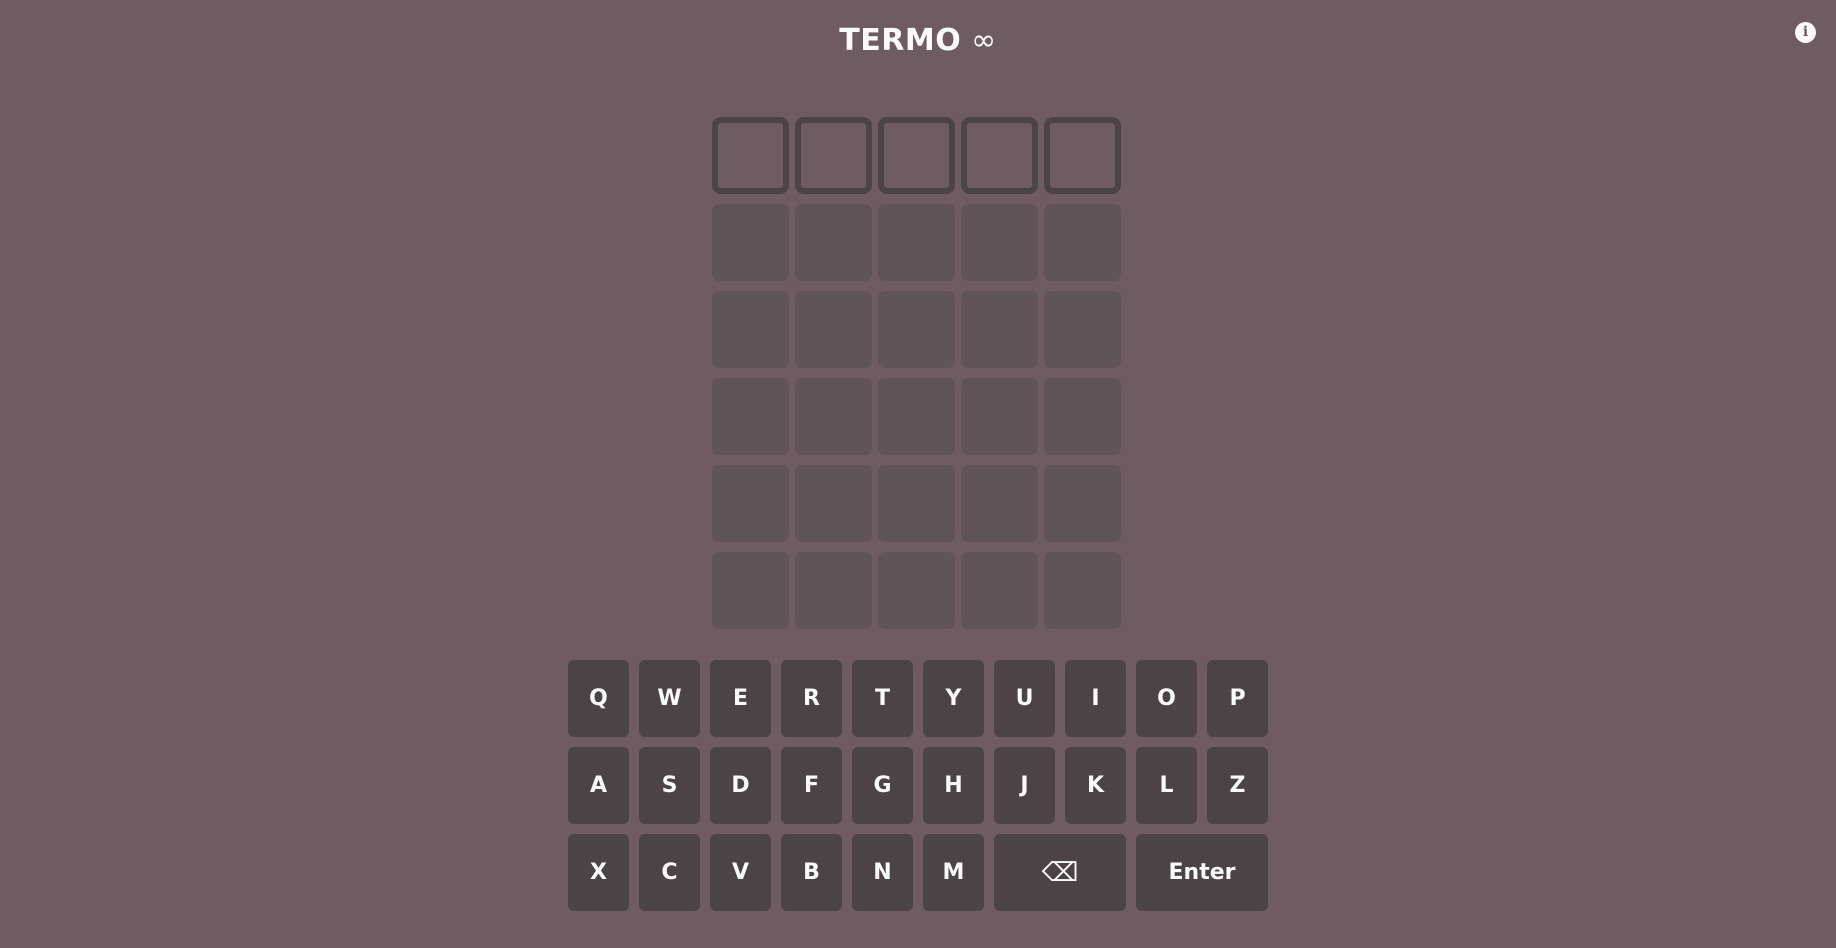  What do you see at coordinates (999, 416) in the screenshot?
I see `board-tile-r4-c4` at bounding box center [999, 416].